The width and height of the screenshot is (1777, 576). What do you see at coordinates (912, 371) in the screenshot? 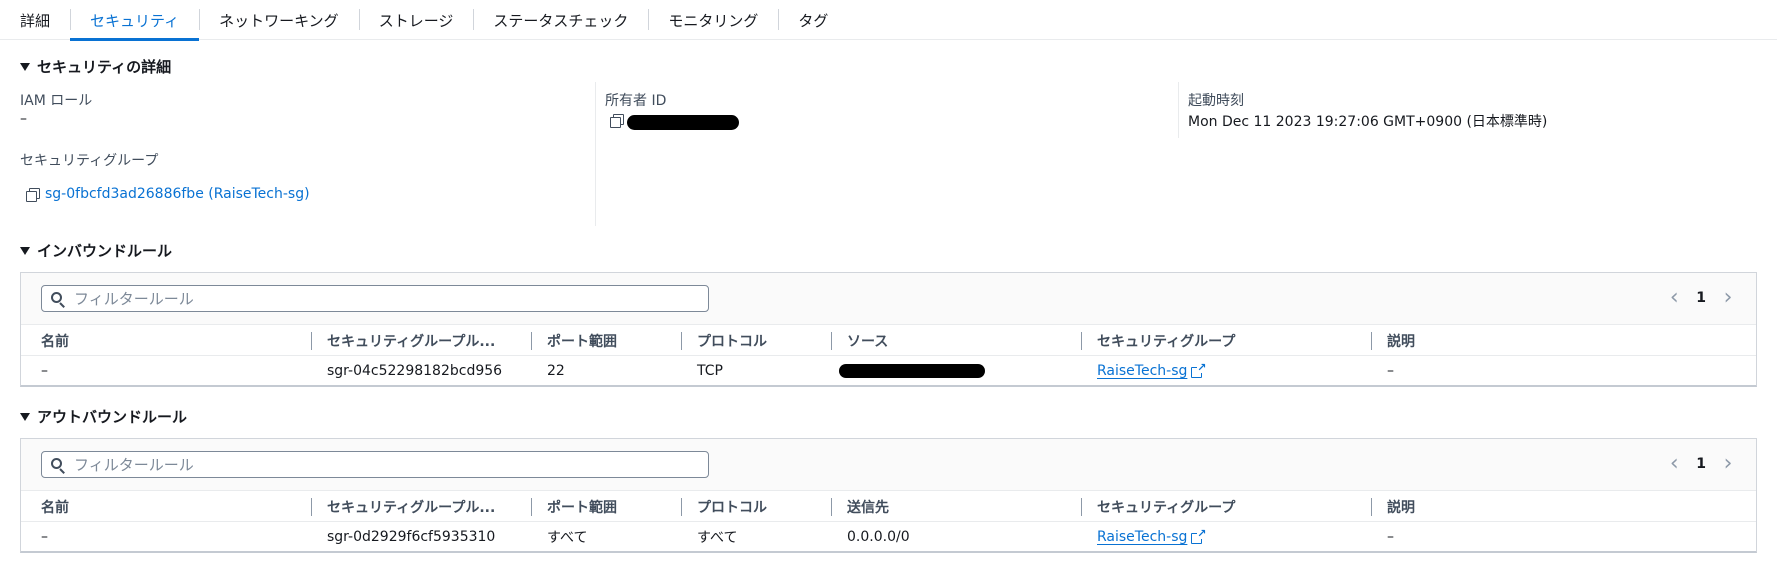
I see `source-redacted` at bounding box center [912, 371].